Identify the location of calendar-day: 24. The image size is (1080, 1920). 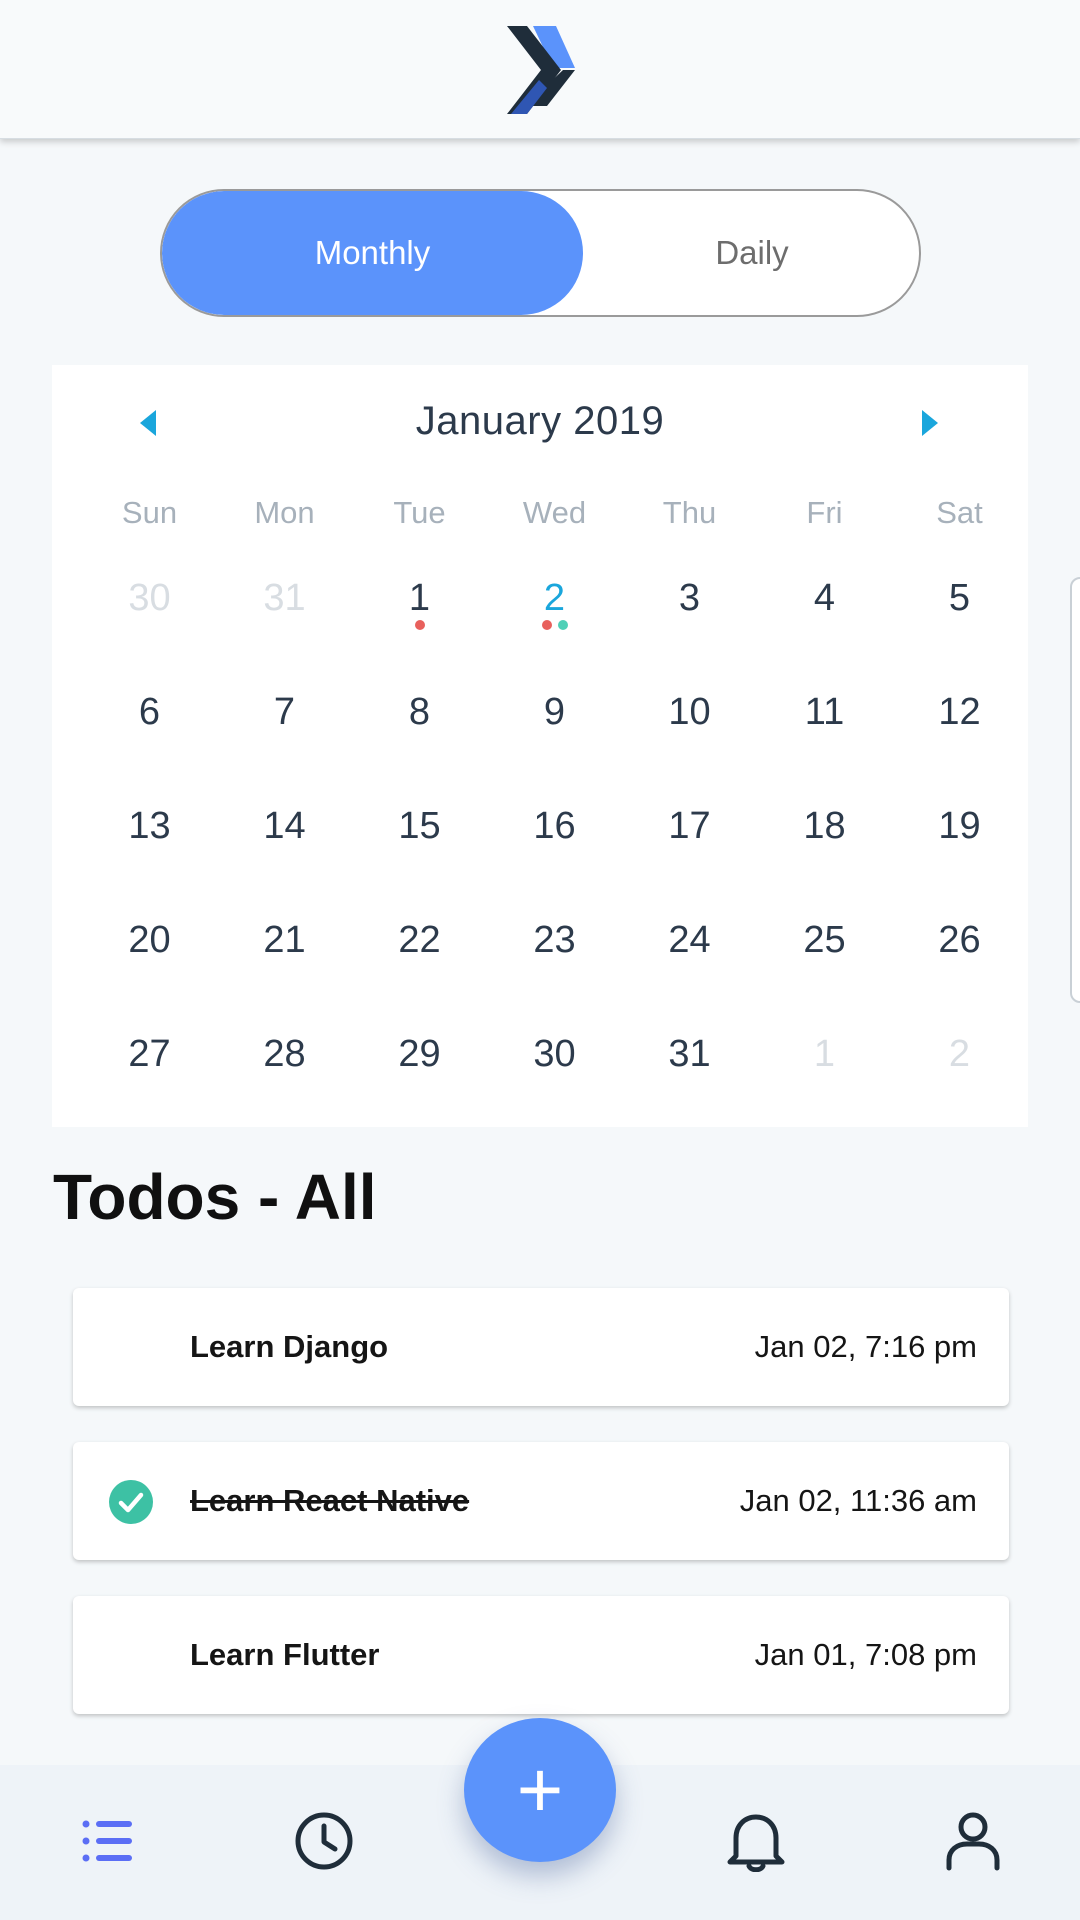
(689, 940).